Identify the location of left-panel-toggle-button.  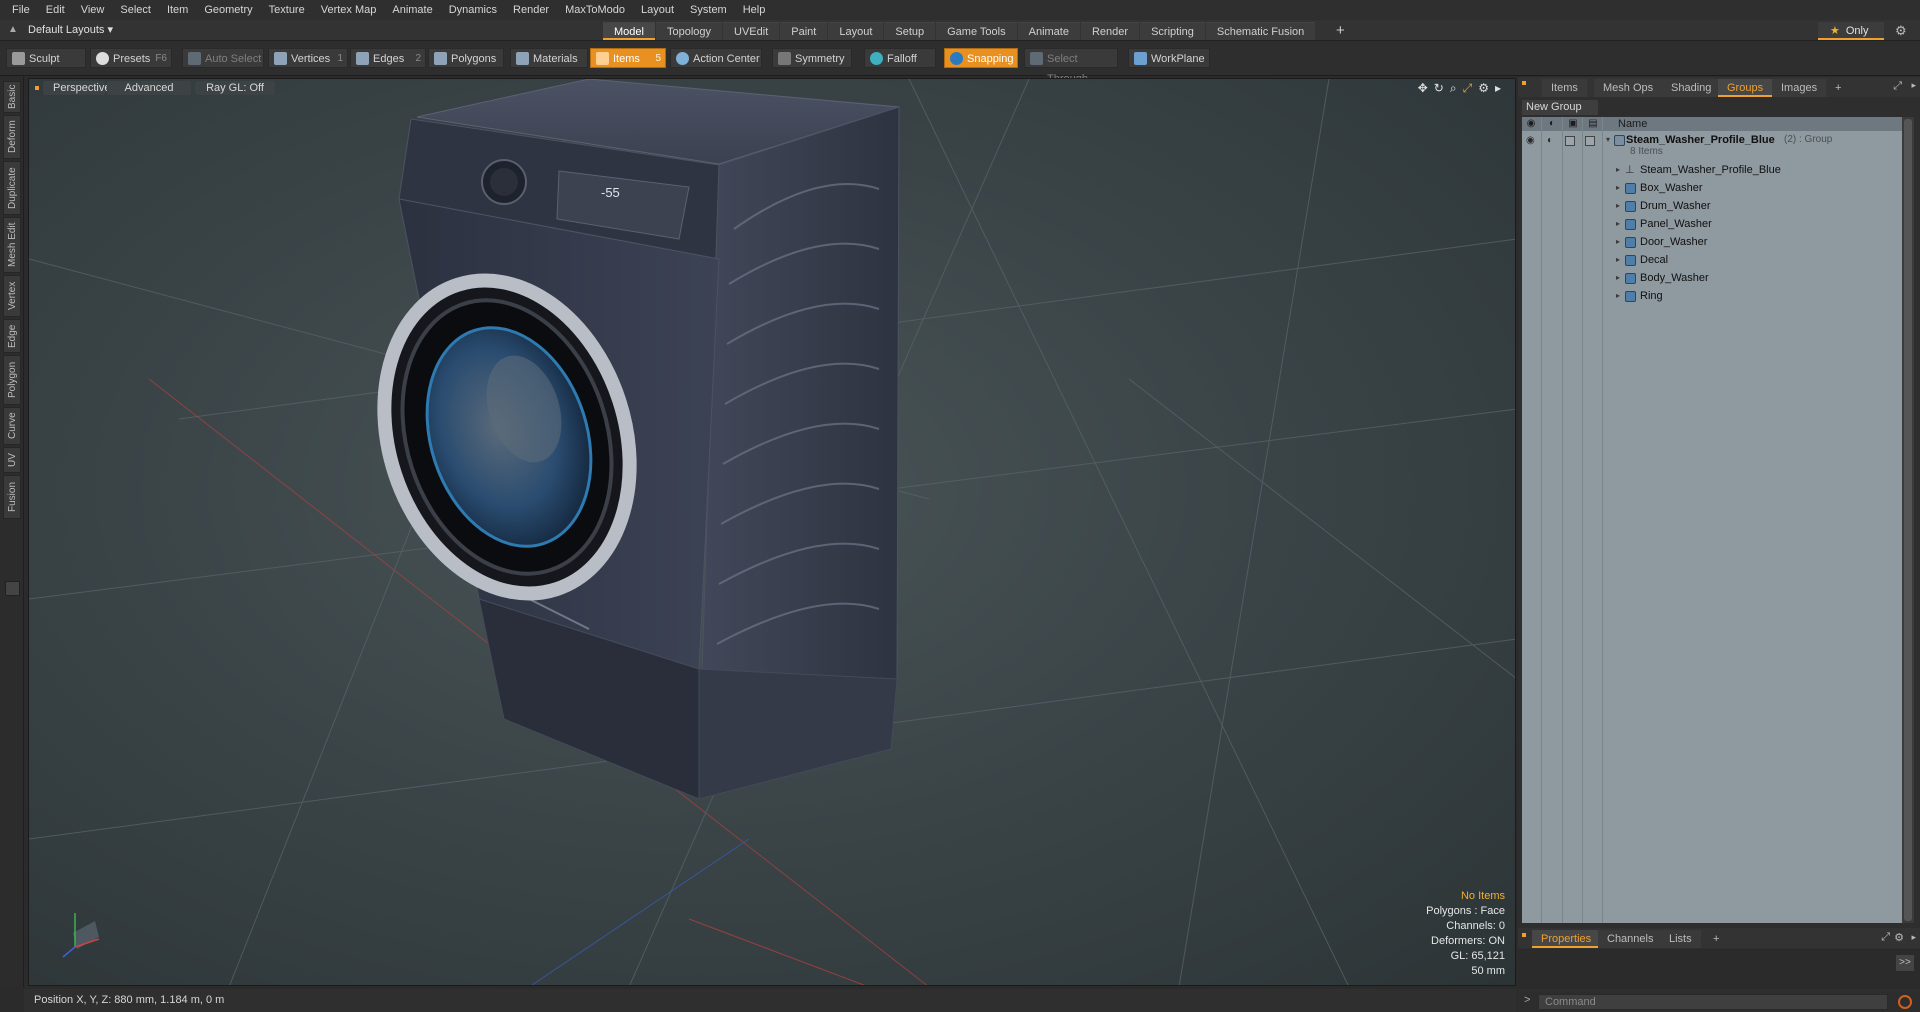
(12, 588).